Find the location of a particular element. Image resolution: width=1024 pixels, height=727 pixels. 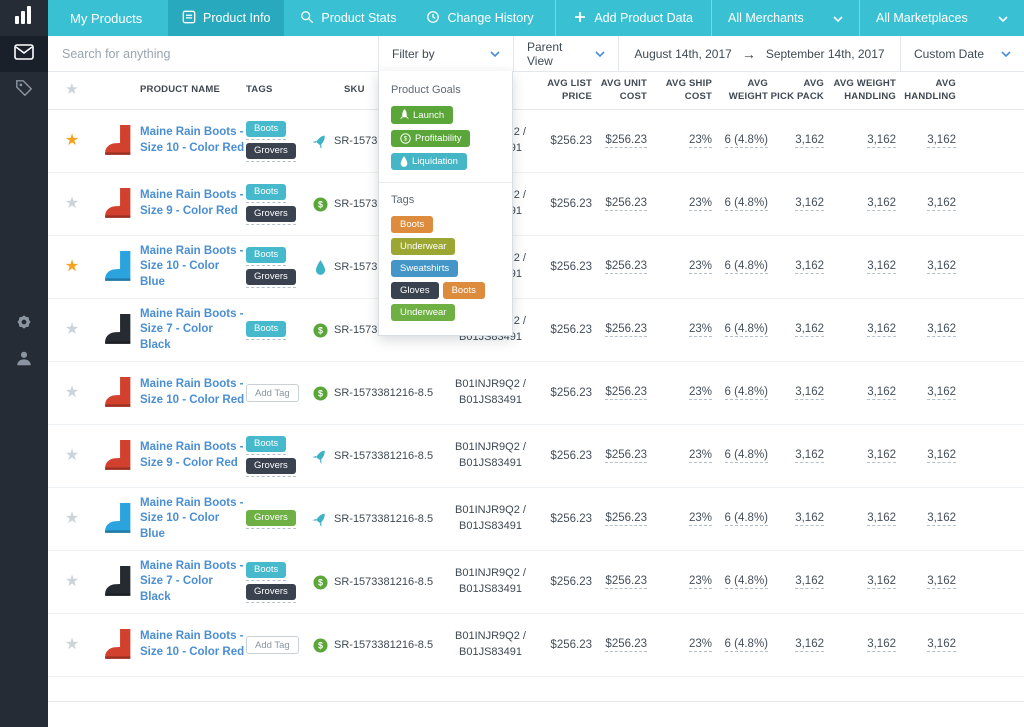

col-tags: TAGS is located at coordinates (277, 90).